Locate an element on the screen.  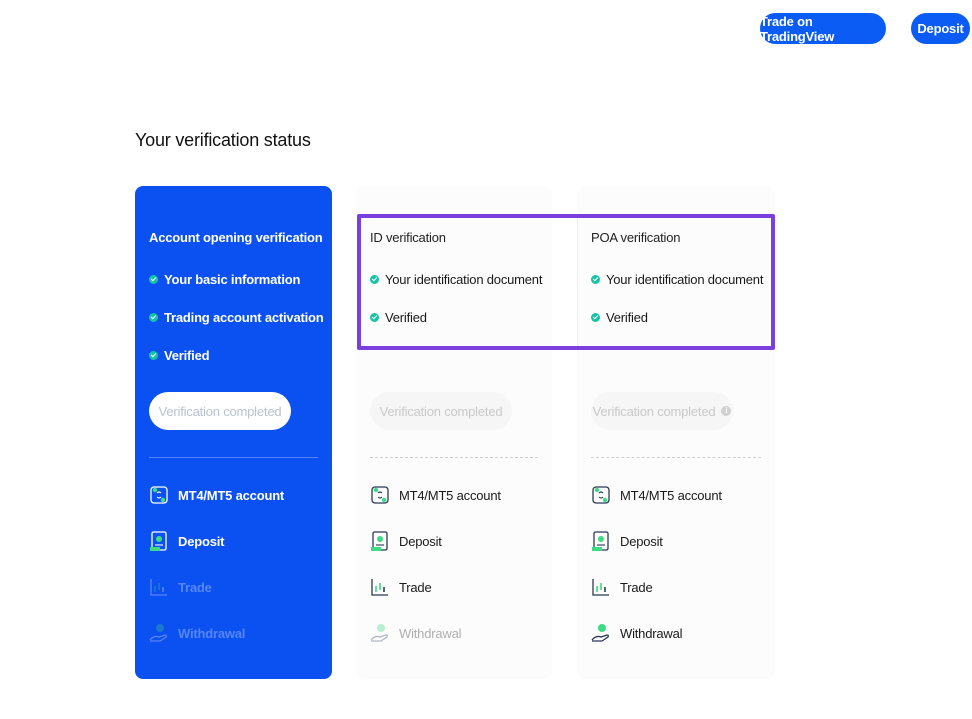
check-label: Your basic information is located at coordinates (232, 279).